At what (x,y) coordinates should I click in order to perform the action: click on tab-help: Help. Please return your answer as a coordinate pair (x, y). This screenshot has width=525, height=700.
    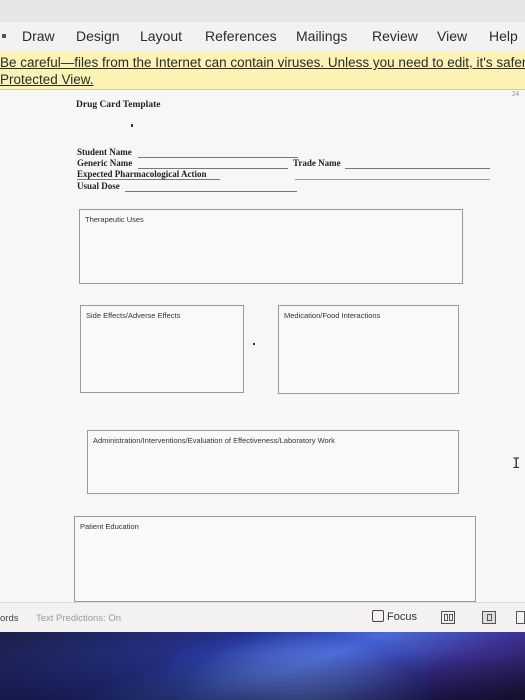
    Looking at the image, I should click on (503, 36).